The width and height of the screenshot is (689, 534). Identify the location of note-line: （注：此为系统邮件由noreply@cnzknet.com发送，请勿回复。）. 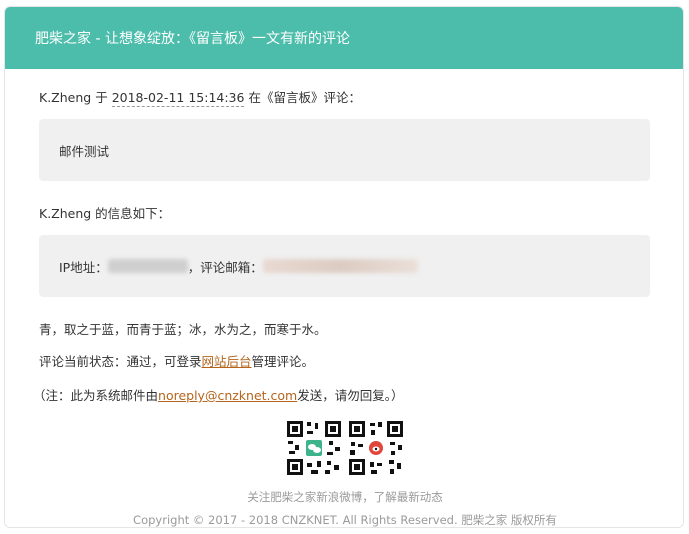
(218, 394).